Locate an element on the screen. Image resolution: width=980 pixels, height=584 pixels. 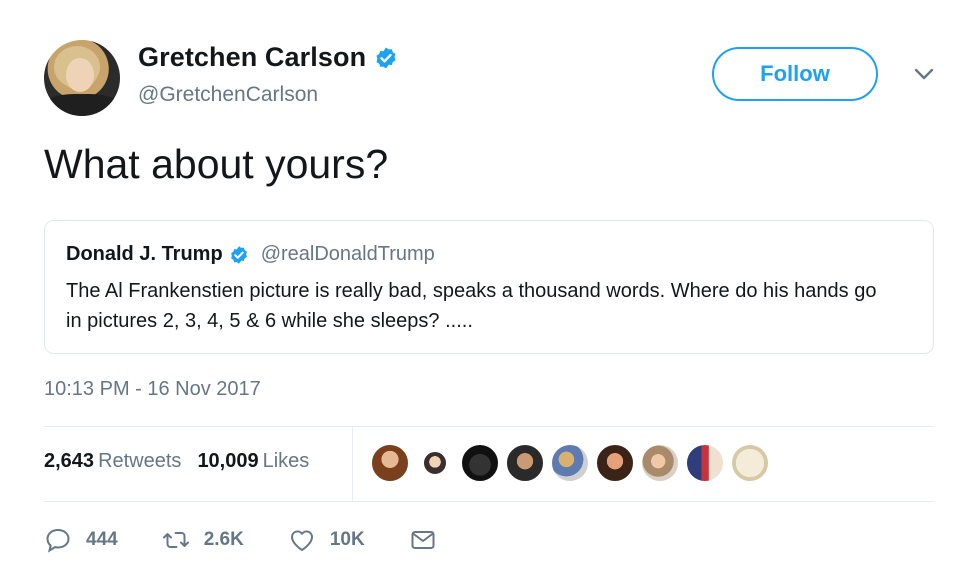
liker-avatars is located at coordinates (572, 463).